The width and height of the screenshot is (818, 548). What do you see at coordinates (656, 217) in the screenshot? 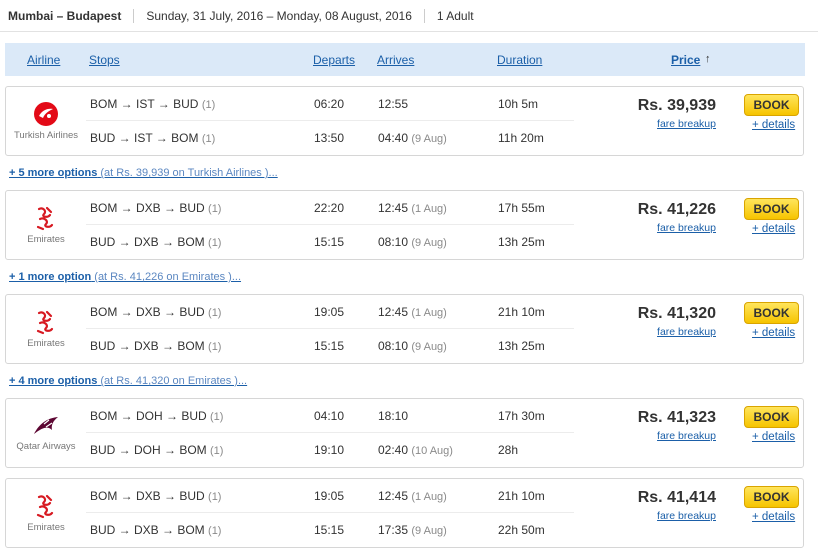
I see `price-box: Rs. 41,226 fare breakup` at bounding box center [656, 217].